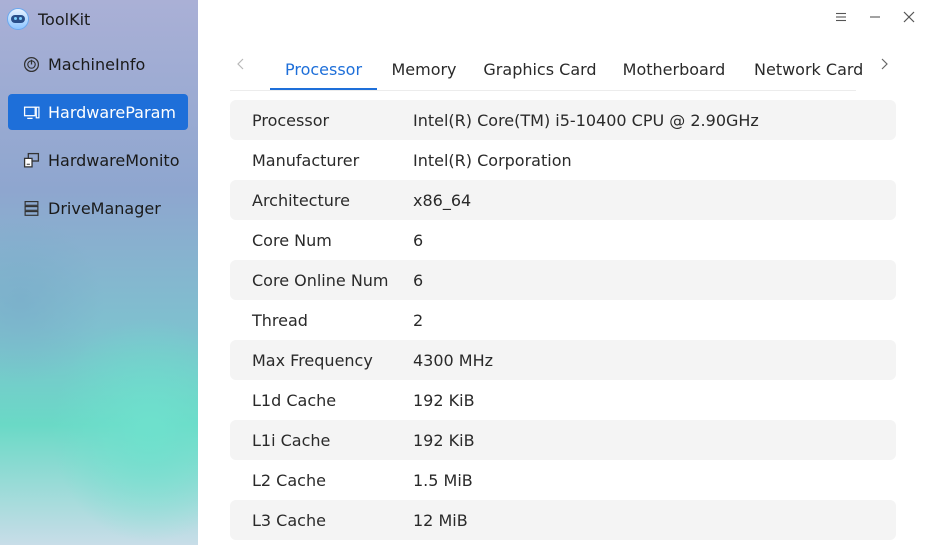 This screenshot has width=926, height=545. What do you see at coordinates (289, 520) in the screenshot?
I see `row-label: L3 Cache` at bounding box center [289, 520].